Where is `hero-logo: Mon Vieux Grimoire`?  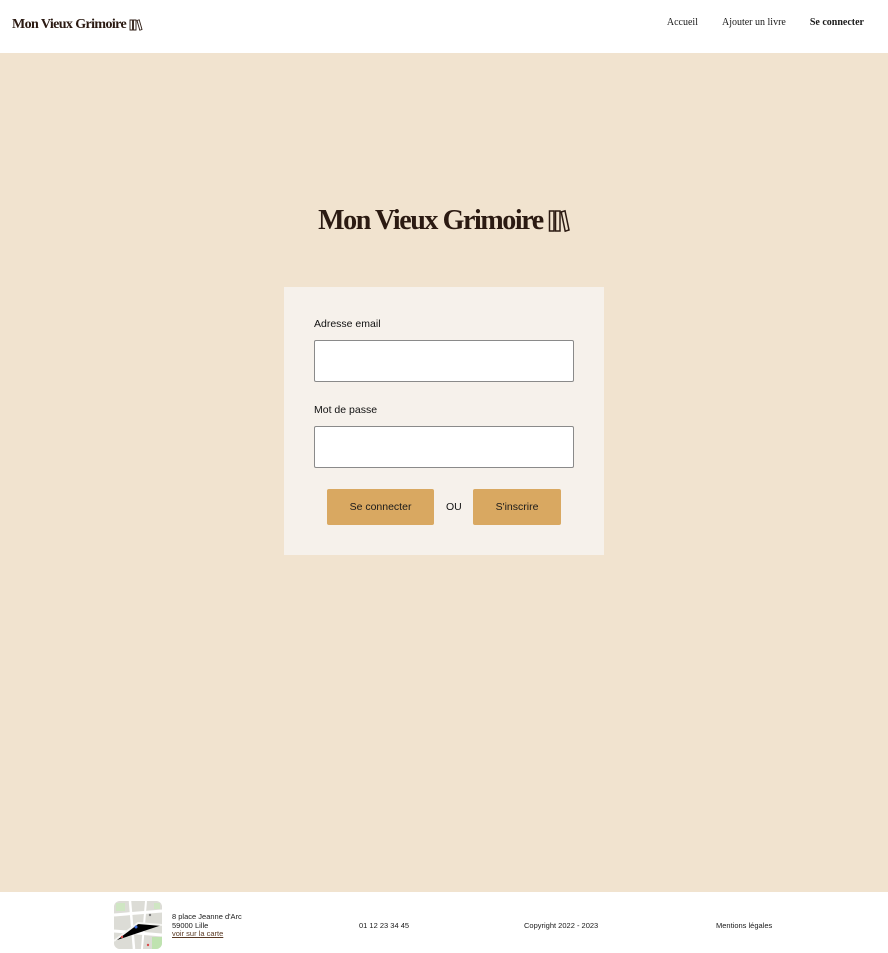
hero-logo: Mon Vieux Grimoire is located at coordinates (444, 221).